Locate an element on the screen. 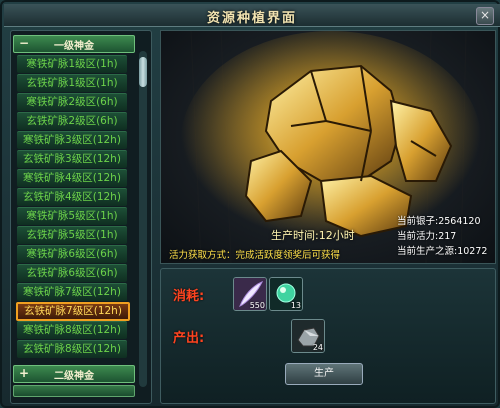 This screenshot has width=500, height=408. consume-slot-2: 13 is located at coordinates (286, 294).